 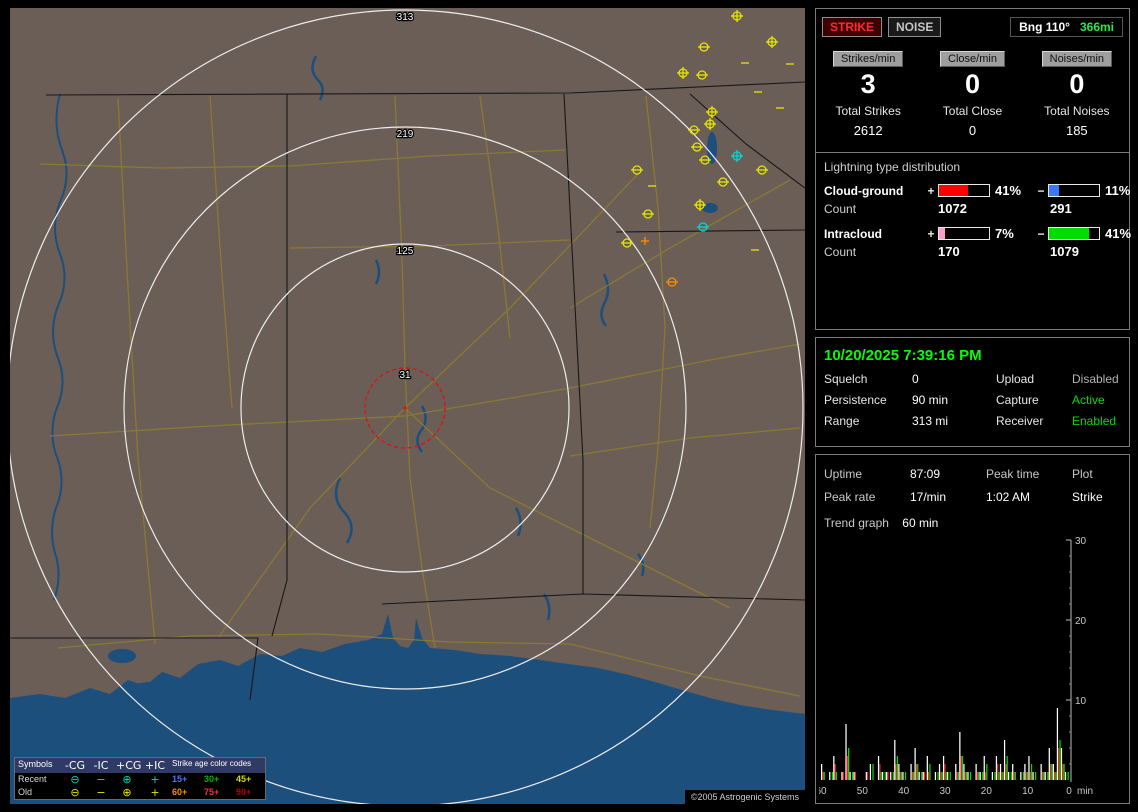 What do you see at coordinates (1088, 400) in the screenshot?
I see `capture-status: Active` at bounding box center [1088, 400].